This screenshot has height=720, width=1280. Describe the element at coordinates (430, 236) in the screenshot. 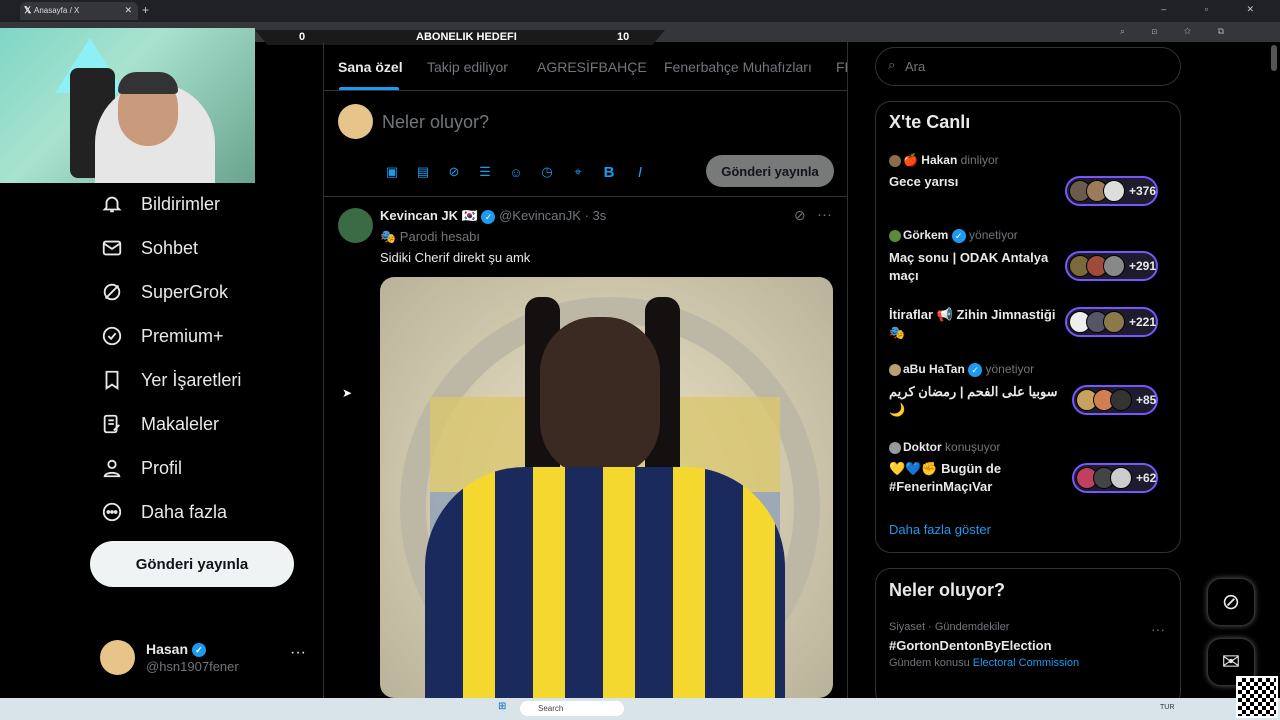

I see `parody-label: 🎭 Parodi hesabı` at that location.